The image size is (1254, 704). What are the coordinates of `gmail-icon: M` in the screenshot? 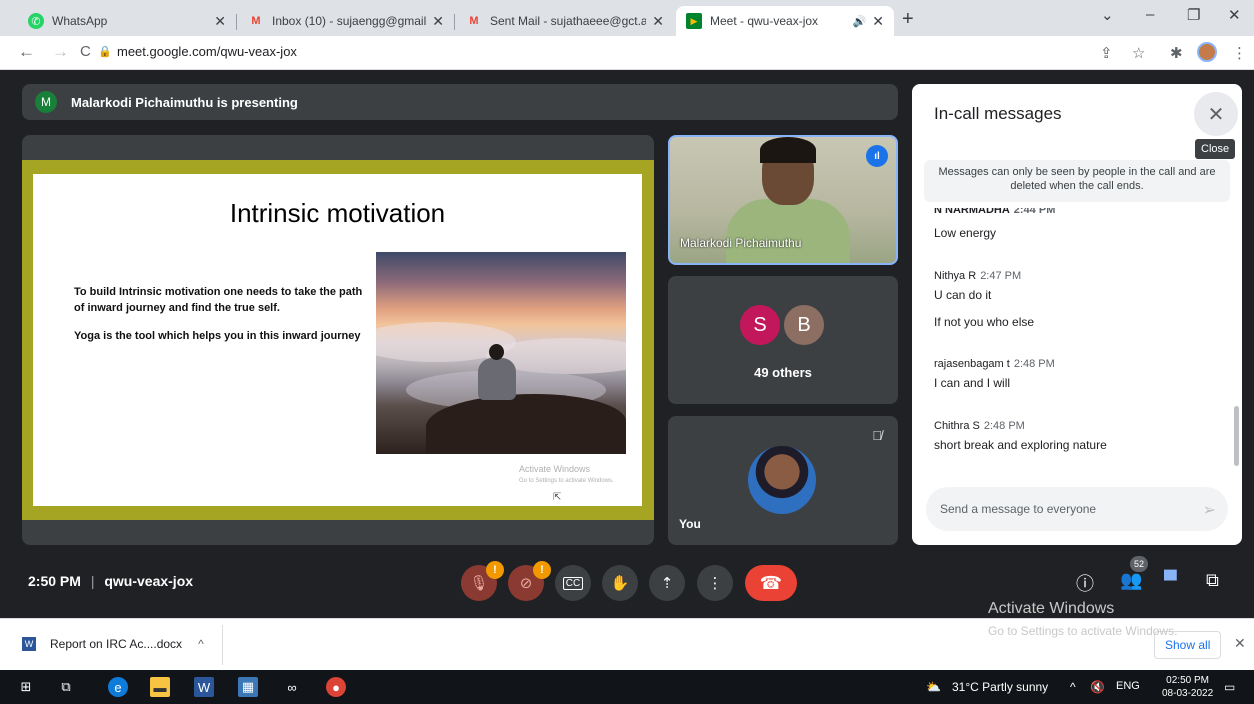 It's located at (474, 21).